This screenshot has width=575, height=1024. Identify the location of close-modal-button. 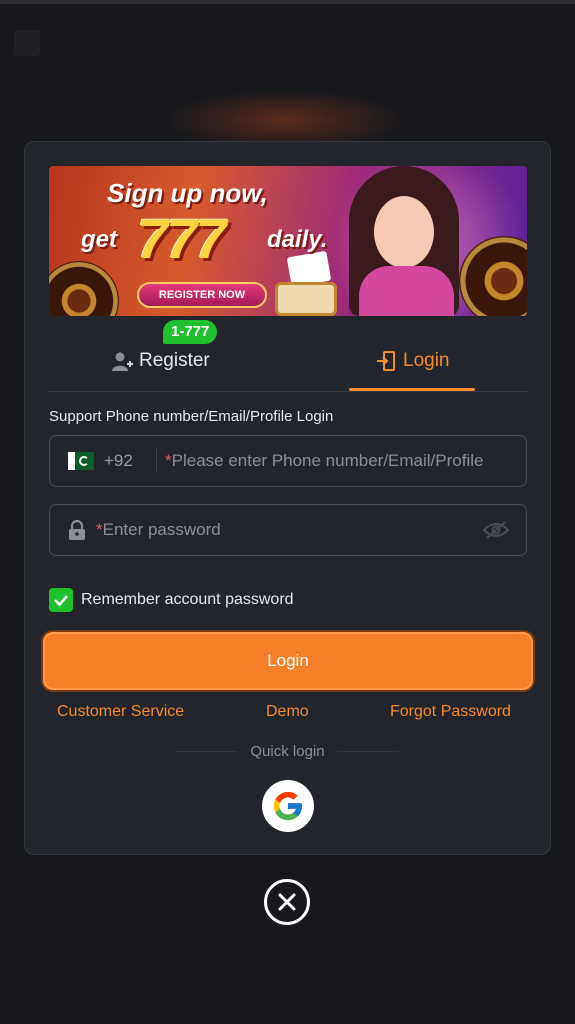
(287, 902).